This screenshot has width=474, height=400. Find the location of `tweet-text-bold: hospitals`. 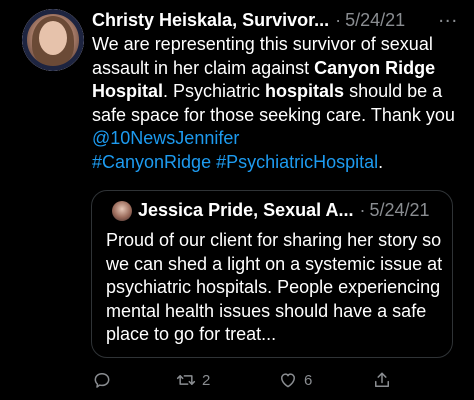

tweet-text-bold: hospitals is located at coordinates (305, 91).